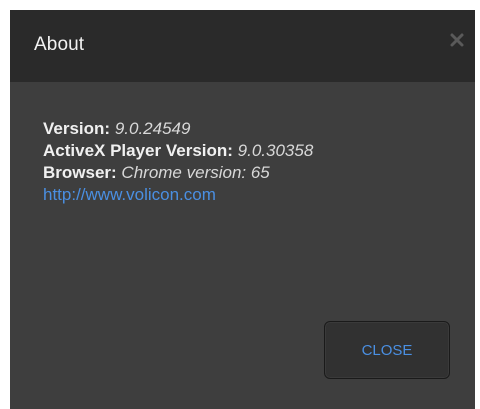 The width and height of the screenshot is (480, 409). I want to click on browser-row: Browser: Chrome version: 65, so click(178, 173).